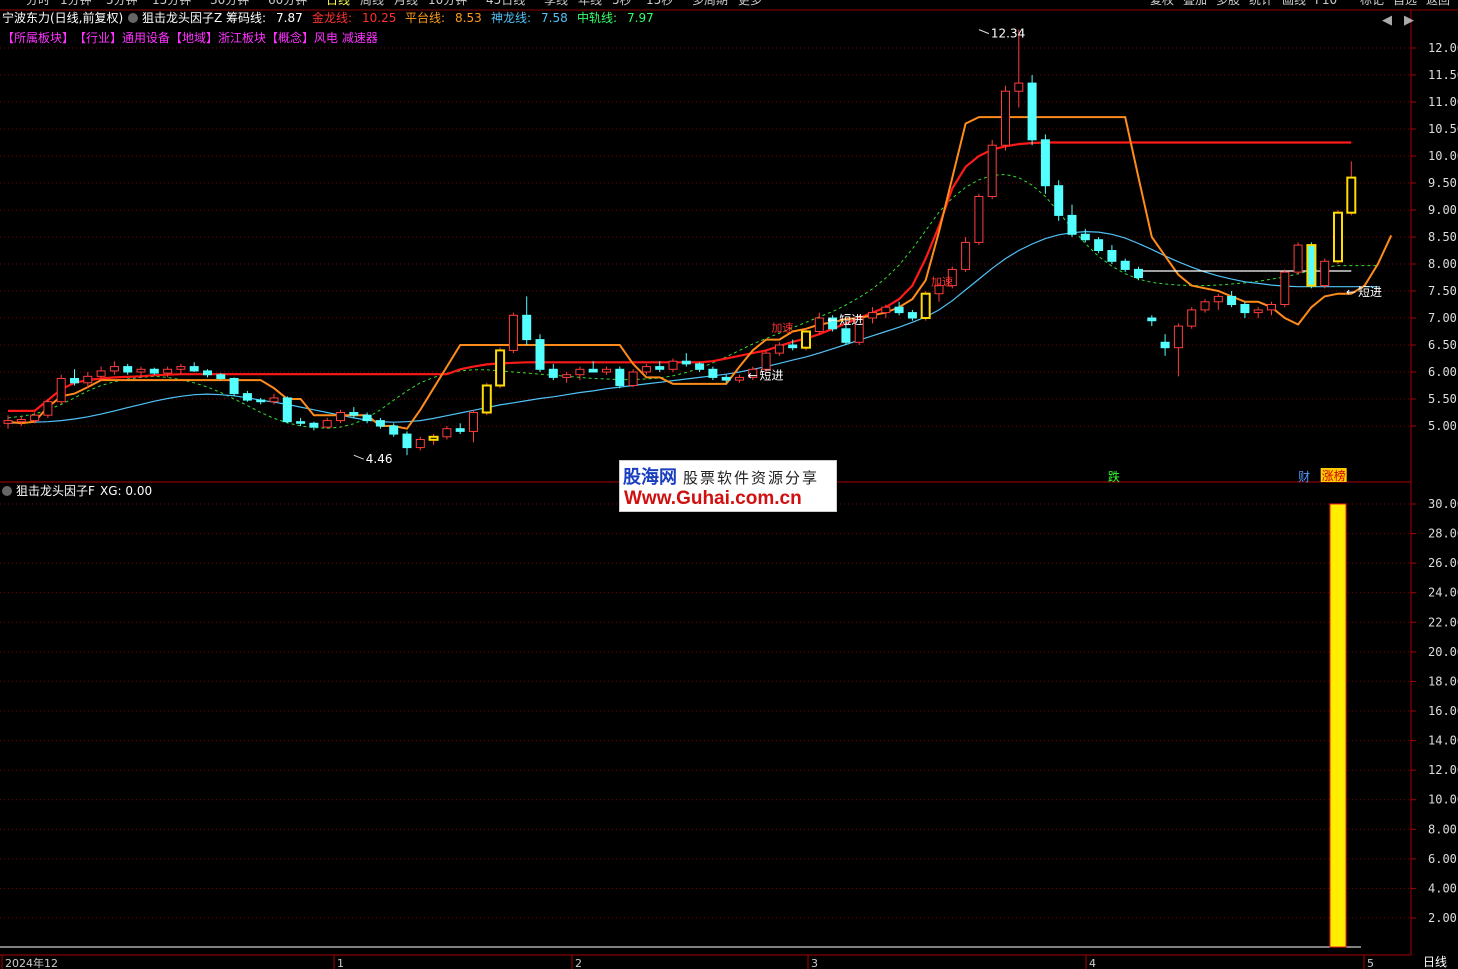  Describe the element at coordinates (246, 18) in the screenshot. I see `indicator-label: 筹码线:` at that location.